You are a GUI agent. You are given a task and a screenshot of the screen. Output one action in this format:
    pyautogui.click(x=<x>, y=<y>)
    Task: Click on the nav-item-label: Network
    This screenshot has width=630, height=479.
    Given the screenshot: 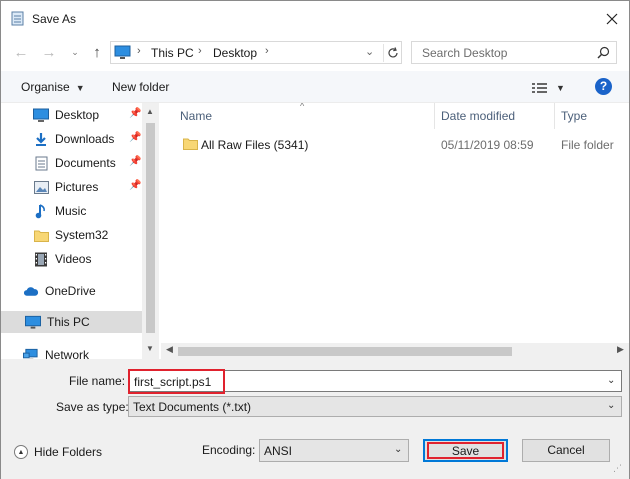 What is the action you would take?
    pyautogui.click(x=67, y=353)
    